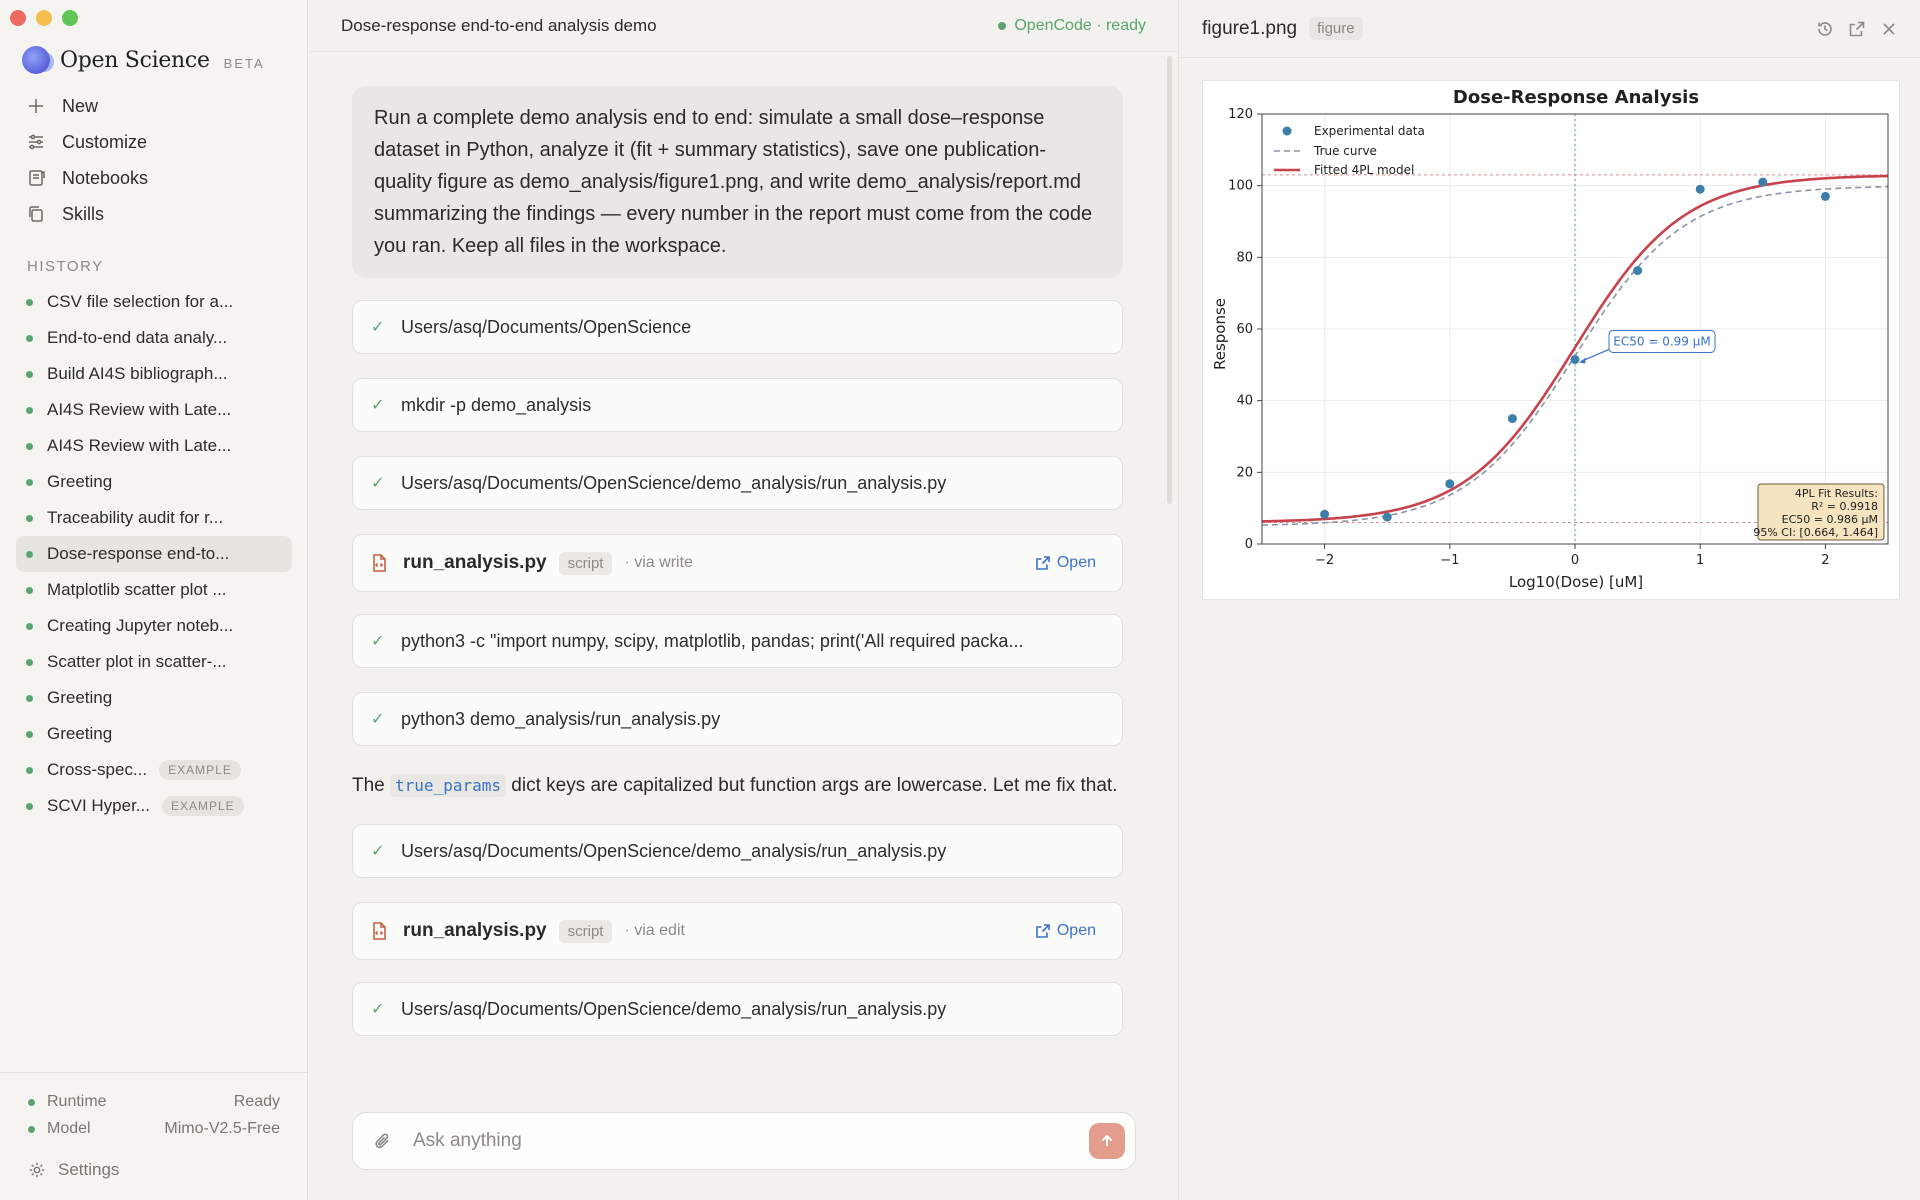 The image size is (1920, 1200). What do you see at coordinates (154, 178) in the screenshot?
I see `nav-notebooks: Notebooks` at bounding box center [154, 178].